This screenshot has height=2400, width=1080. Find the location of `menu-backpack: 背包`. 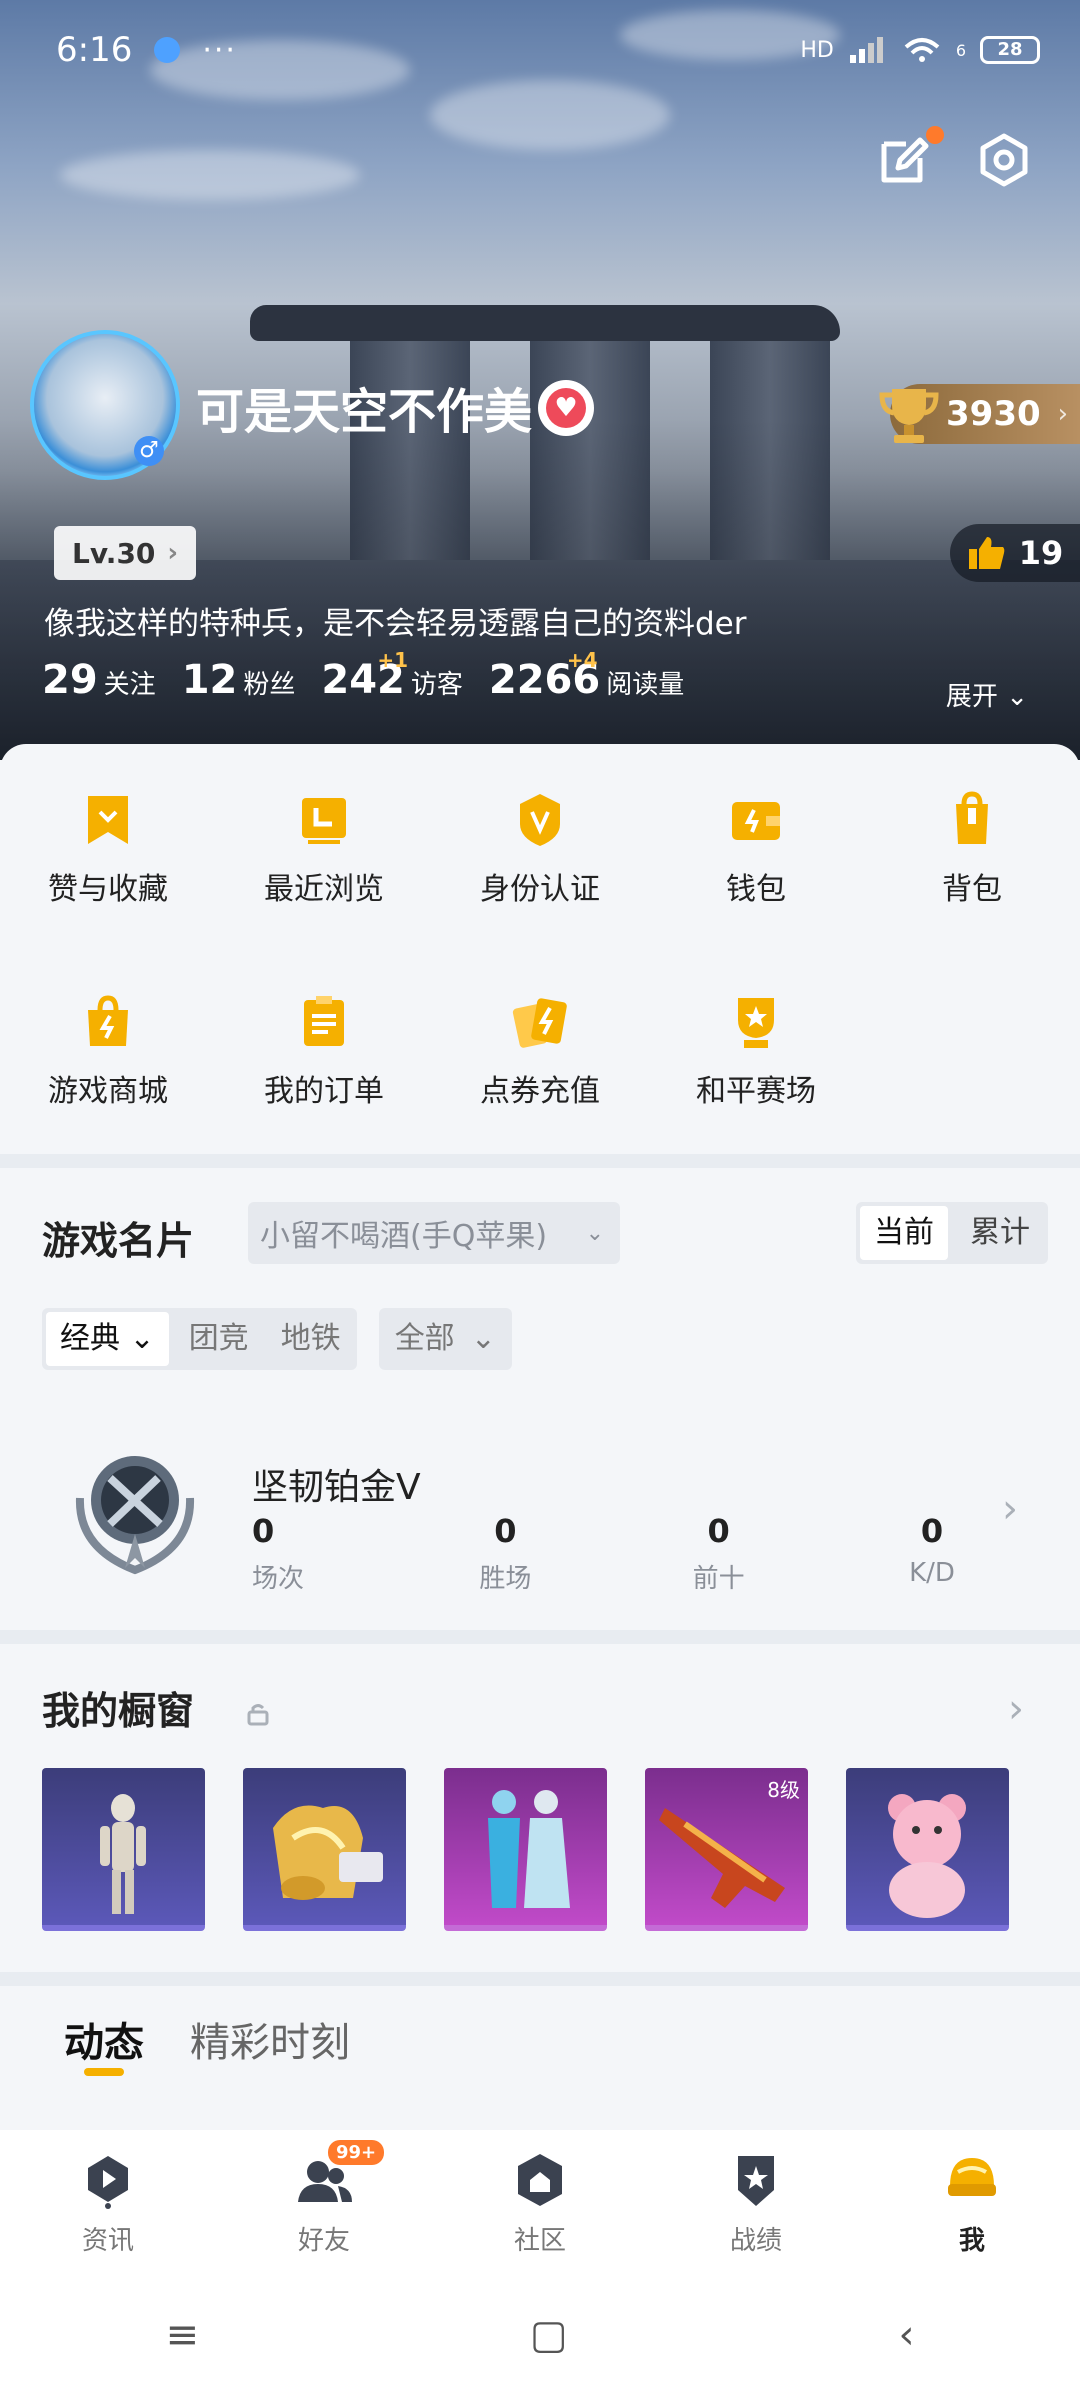

menu-backpack: 背包 is located at coordinates (972, 849).